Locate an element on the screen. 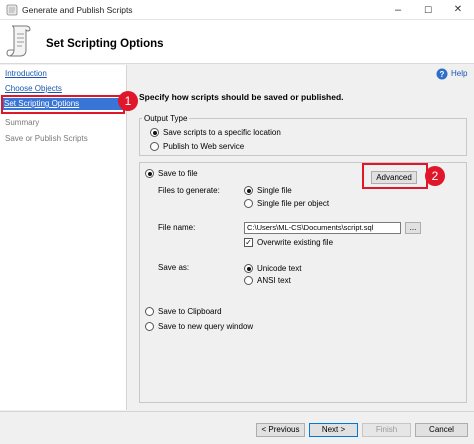 This screenshot has width=474, height=444. callout-badge-1: 1 is located at coordinates (128, 101).